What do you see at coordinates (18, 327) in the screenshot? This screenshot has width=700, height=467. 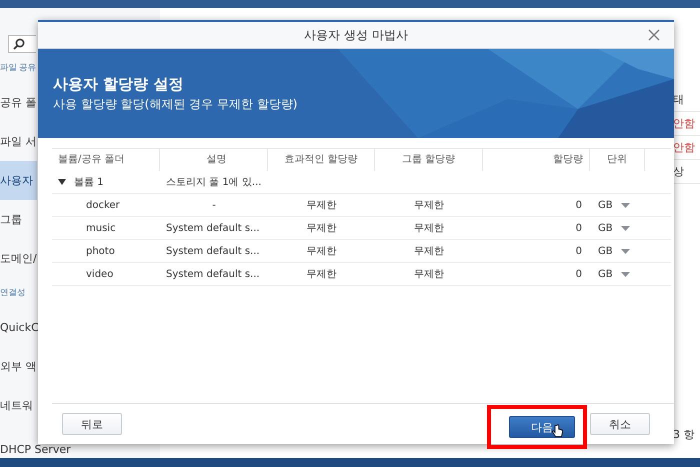 I see `sidebar-item: QuickC` at bounding box center [18, 327].